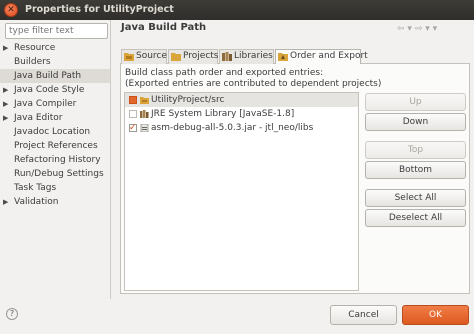 This screenshot has width=474, height=334. What do you see at coordinates (38, 118) in the screenshot?
I see `sidebar-item-label: Java Editor` at bounding box center [38, 118].